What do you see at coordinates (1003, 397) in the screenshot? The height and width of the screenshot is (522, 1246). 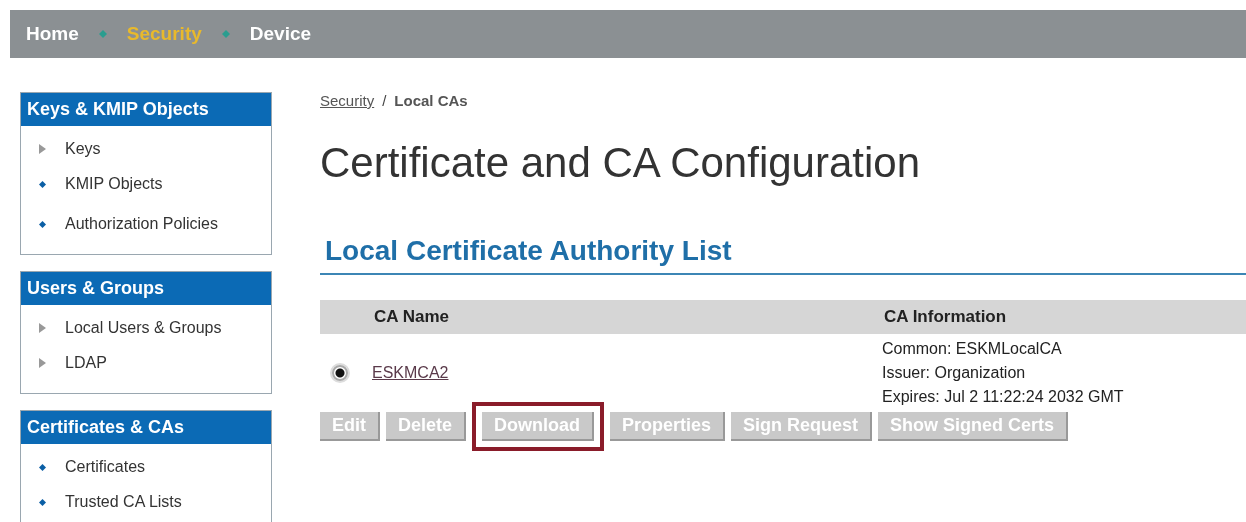 I see `ca-info-text: Expires: Jul 2 11:22:24 2032 GMT` at bounding box center [1003, 397].